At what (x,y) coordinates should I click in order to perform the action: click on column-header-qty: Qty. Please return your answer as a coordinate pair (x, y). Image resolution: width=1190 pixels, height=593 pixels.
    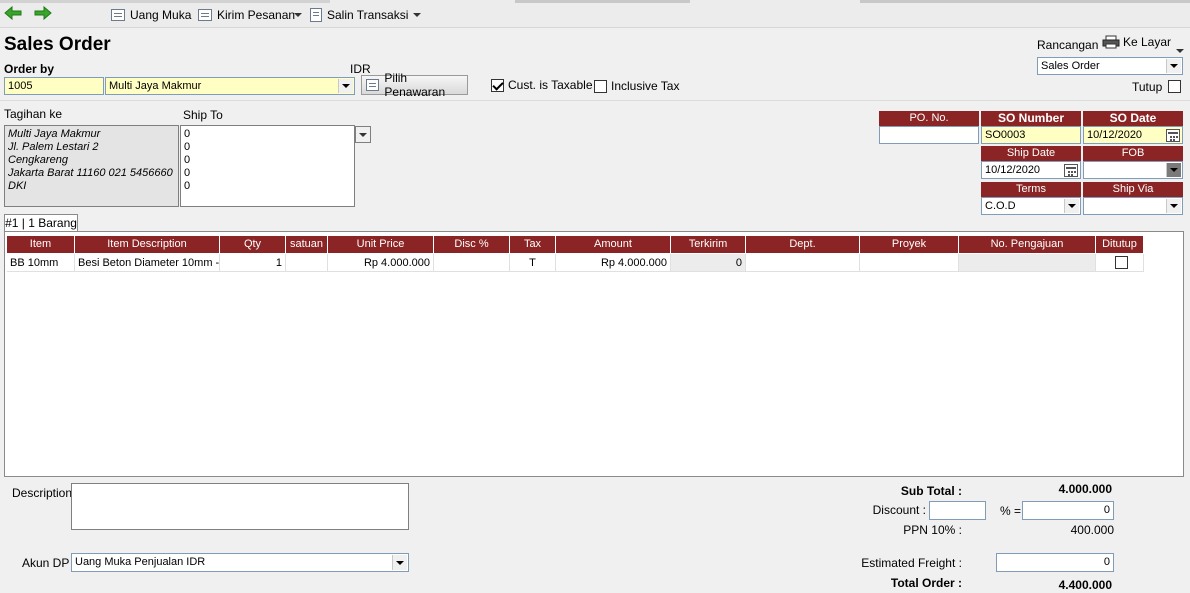
    Looking at the image, I should click on (253, 244).